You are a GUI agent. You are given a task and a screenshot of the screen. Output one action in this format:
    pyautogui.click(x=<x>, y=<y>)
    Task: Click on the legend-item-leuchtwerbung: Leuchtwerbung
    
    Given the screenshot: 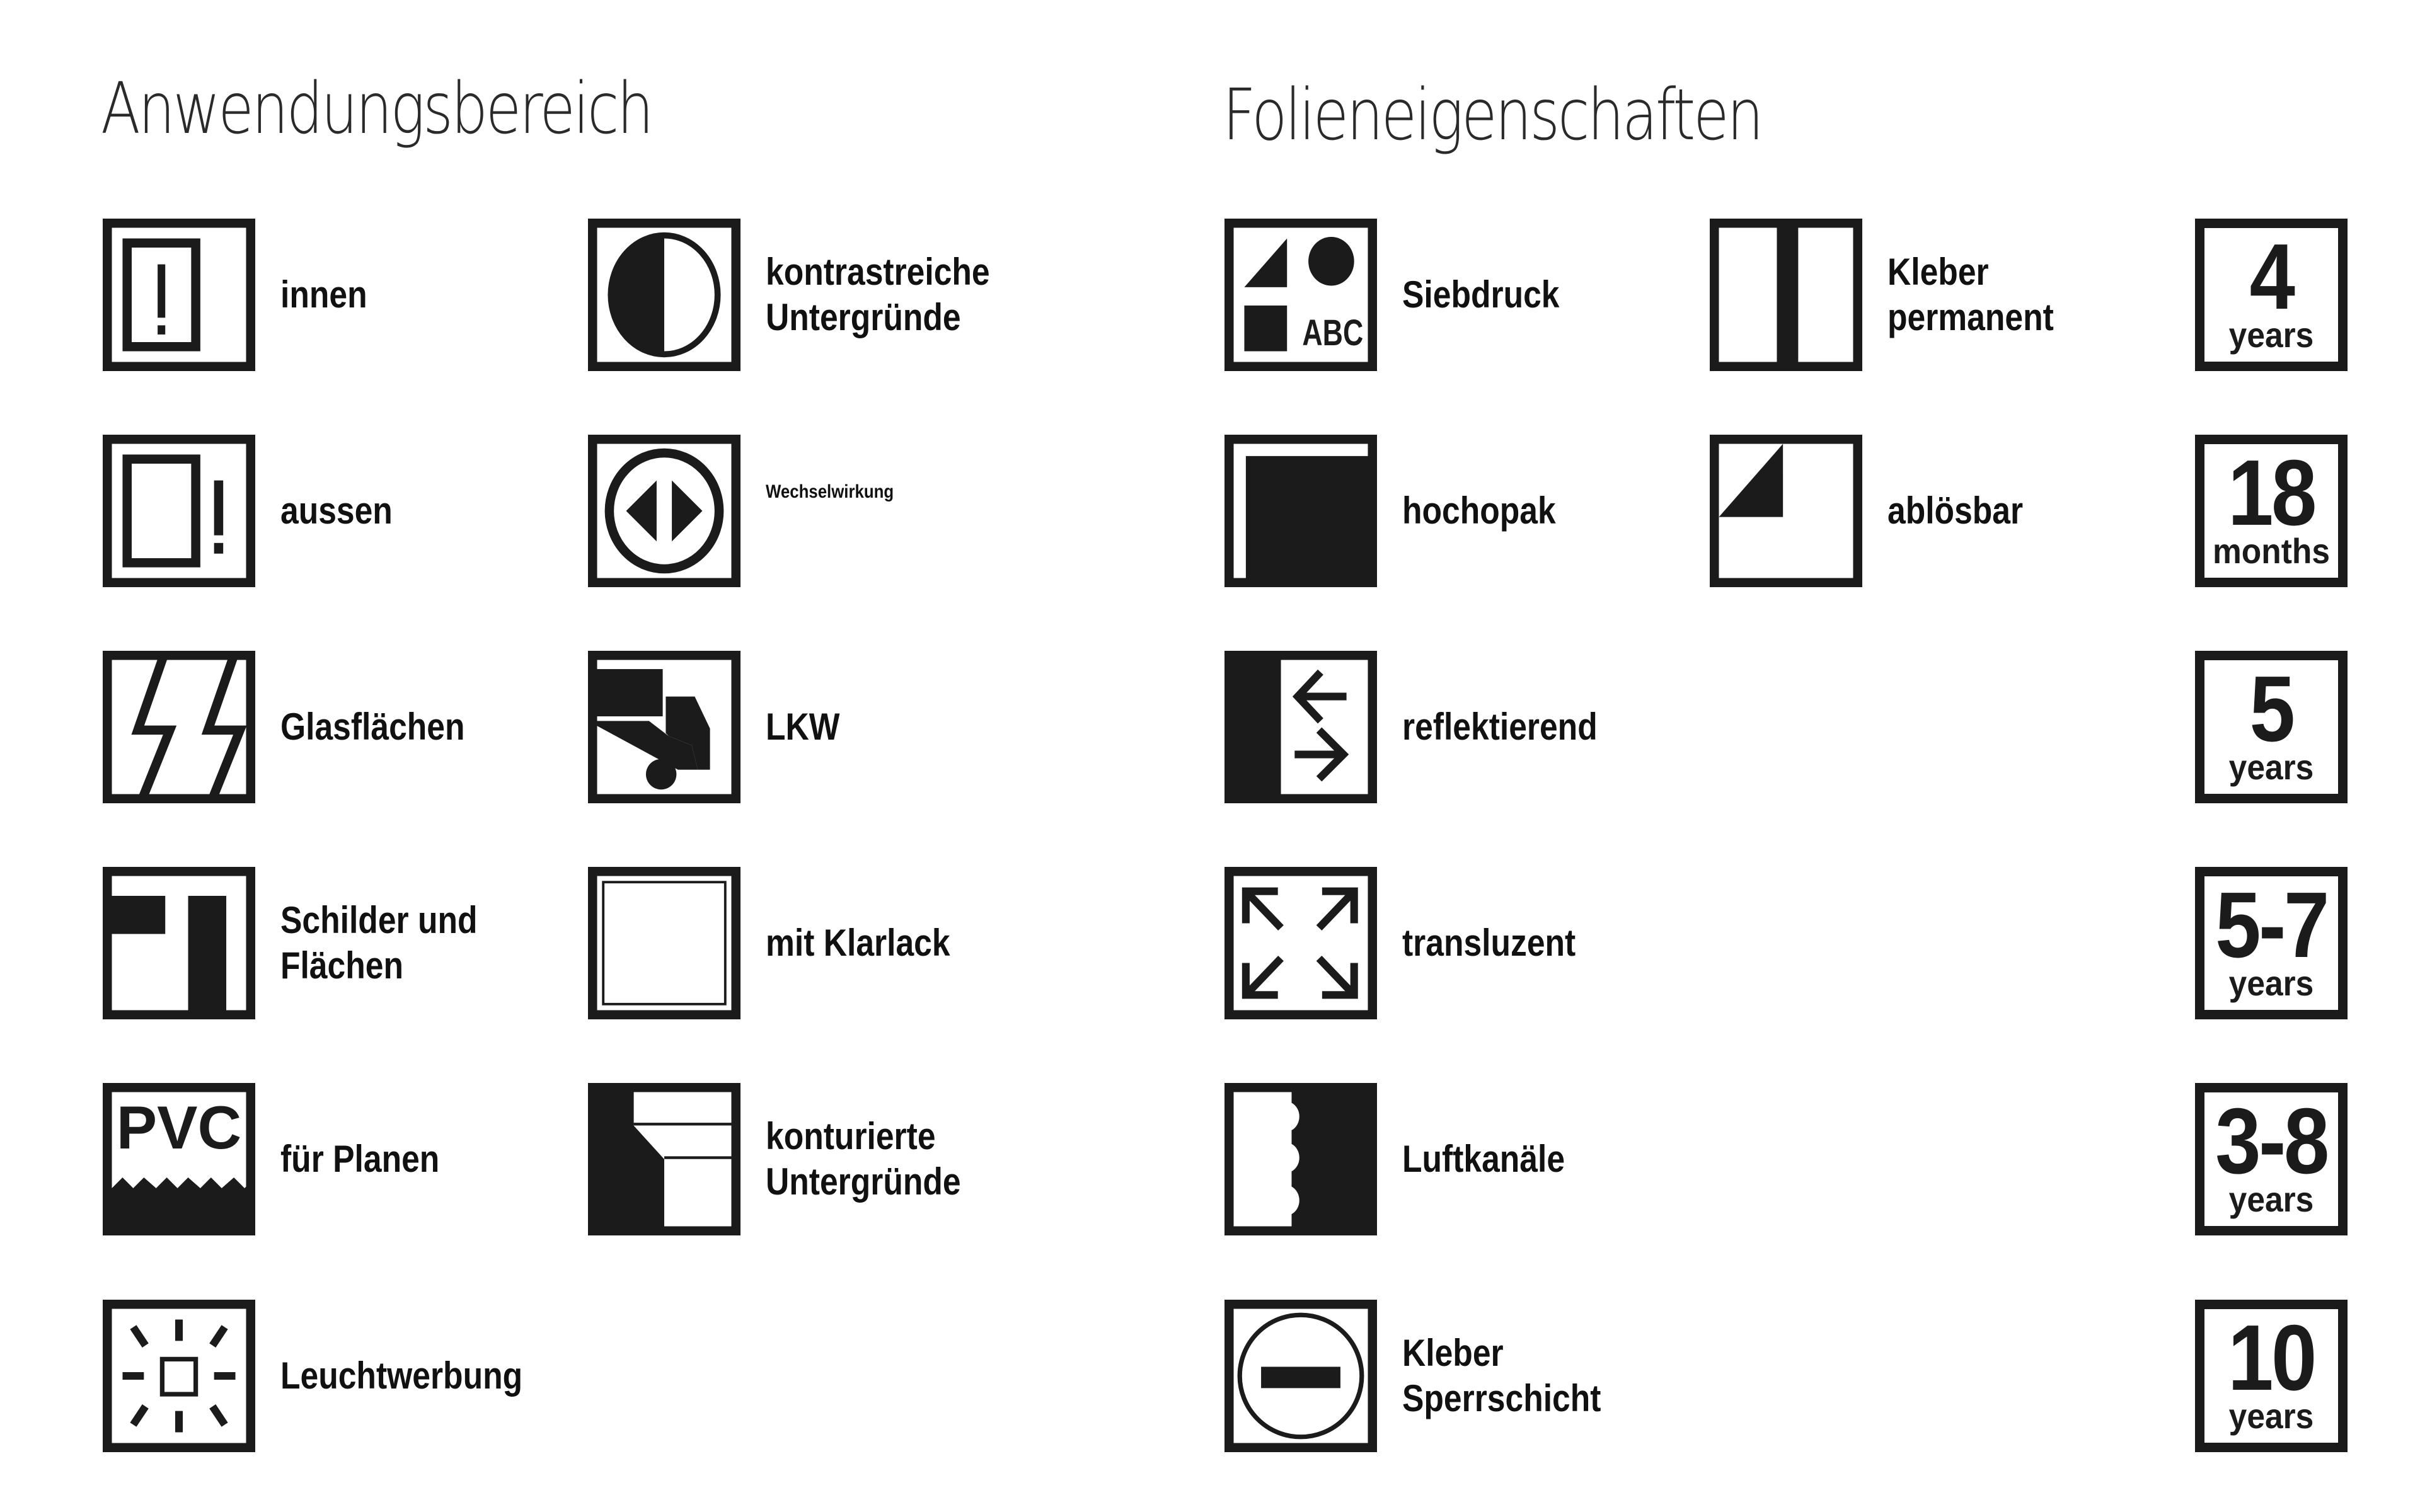 What is the action you would take?
    pyautogui.click(x=324, y=1376)
    